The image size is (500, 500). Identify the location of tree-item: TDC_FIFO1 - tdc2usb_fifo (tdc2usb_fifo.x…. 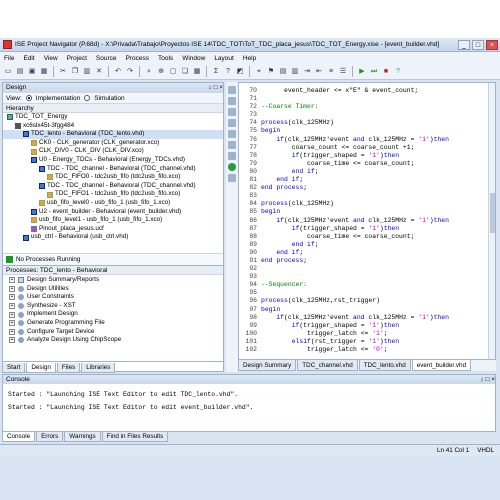
(113, 194).